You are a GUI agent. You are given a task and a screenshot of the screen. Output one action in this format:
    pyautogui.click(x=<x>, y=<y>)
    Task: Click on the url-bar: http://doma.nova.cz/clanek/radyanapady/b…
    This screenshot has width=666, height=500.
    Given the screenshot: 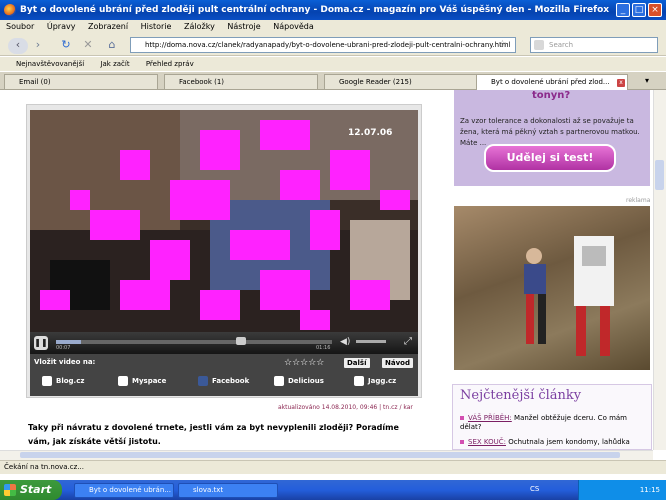 What is the action you would take?
    pyautogui.click(x=323, y=45)
    